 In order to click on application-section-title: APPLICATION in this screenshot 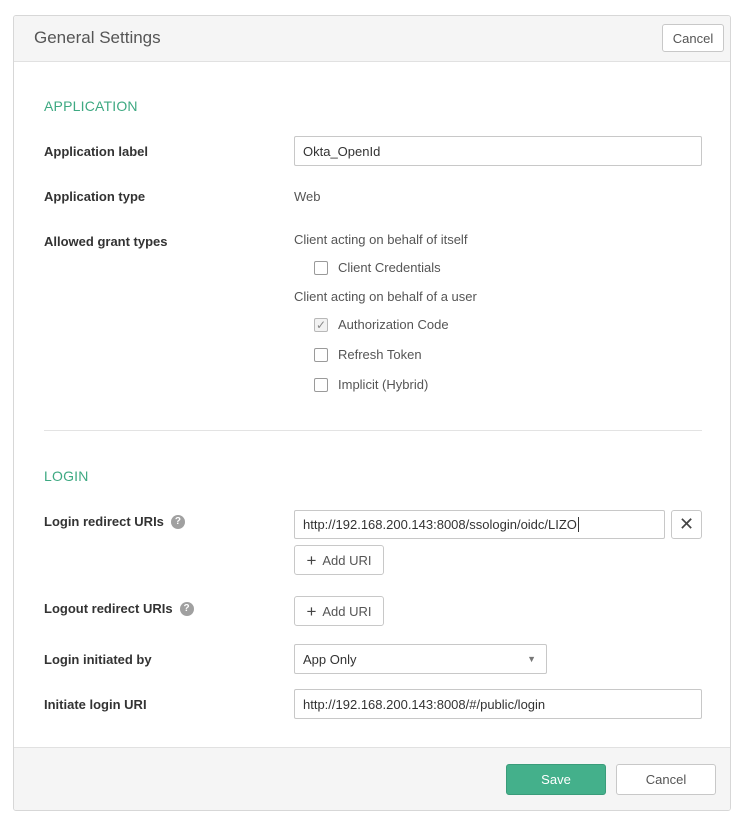, I will do `click(91, 106)`.